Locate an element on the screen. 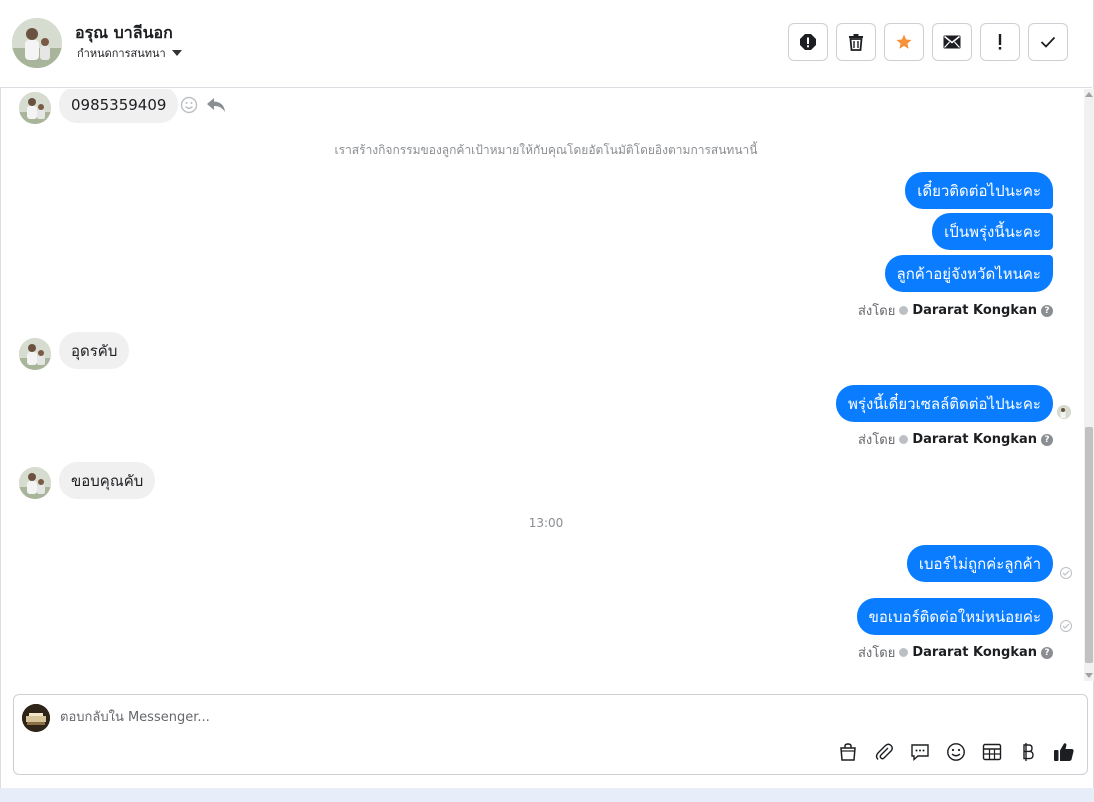  report-button is located at coordinates (808, 42).